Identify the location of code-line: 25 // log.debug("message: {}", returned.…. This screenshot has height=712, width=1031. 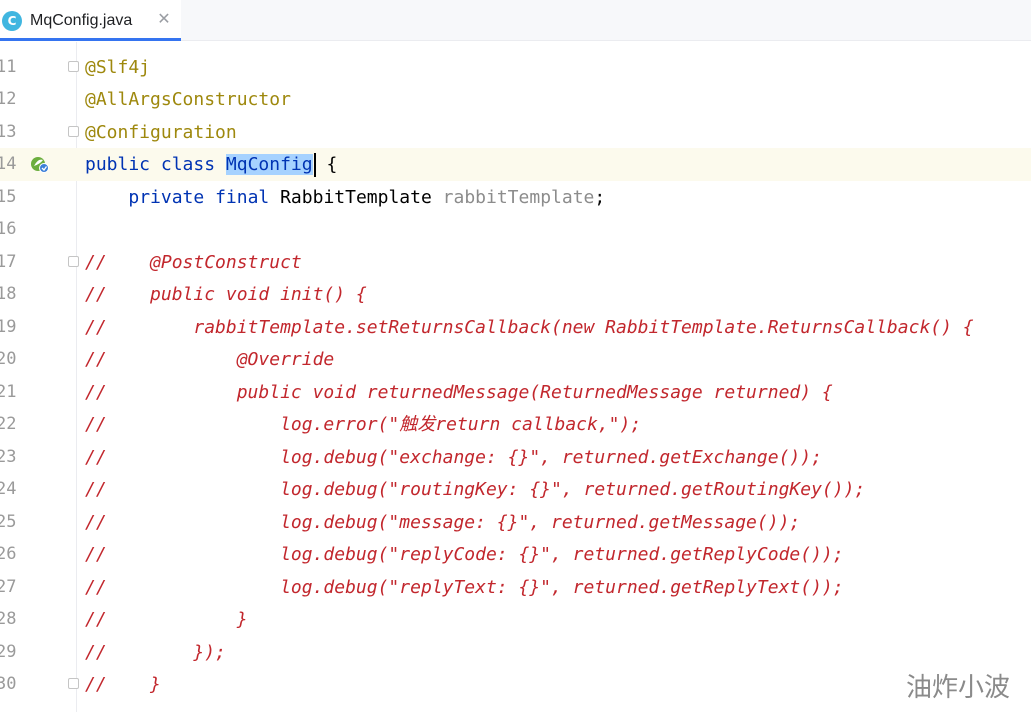
(515, 522).